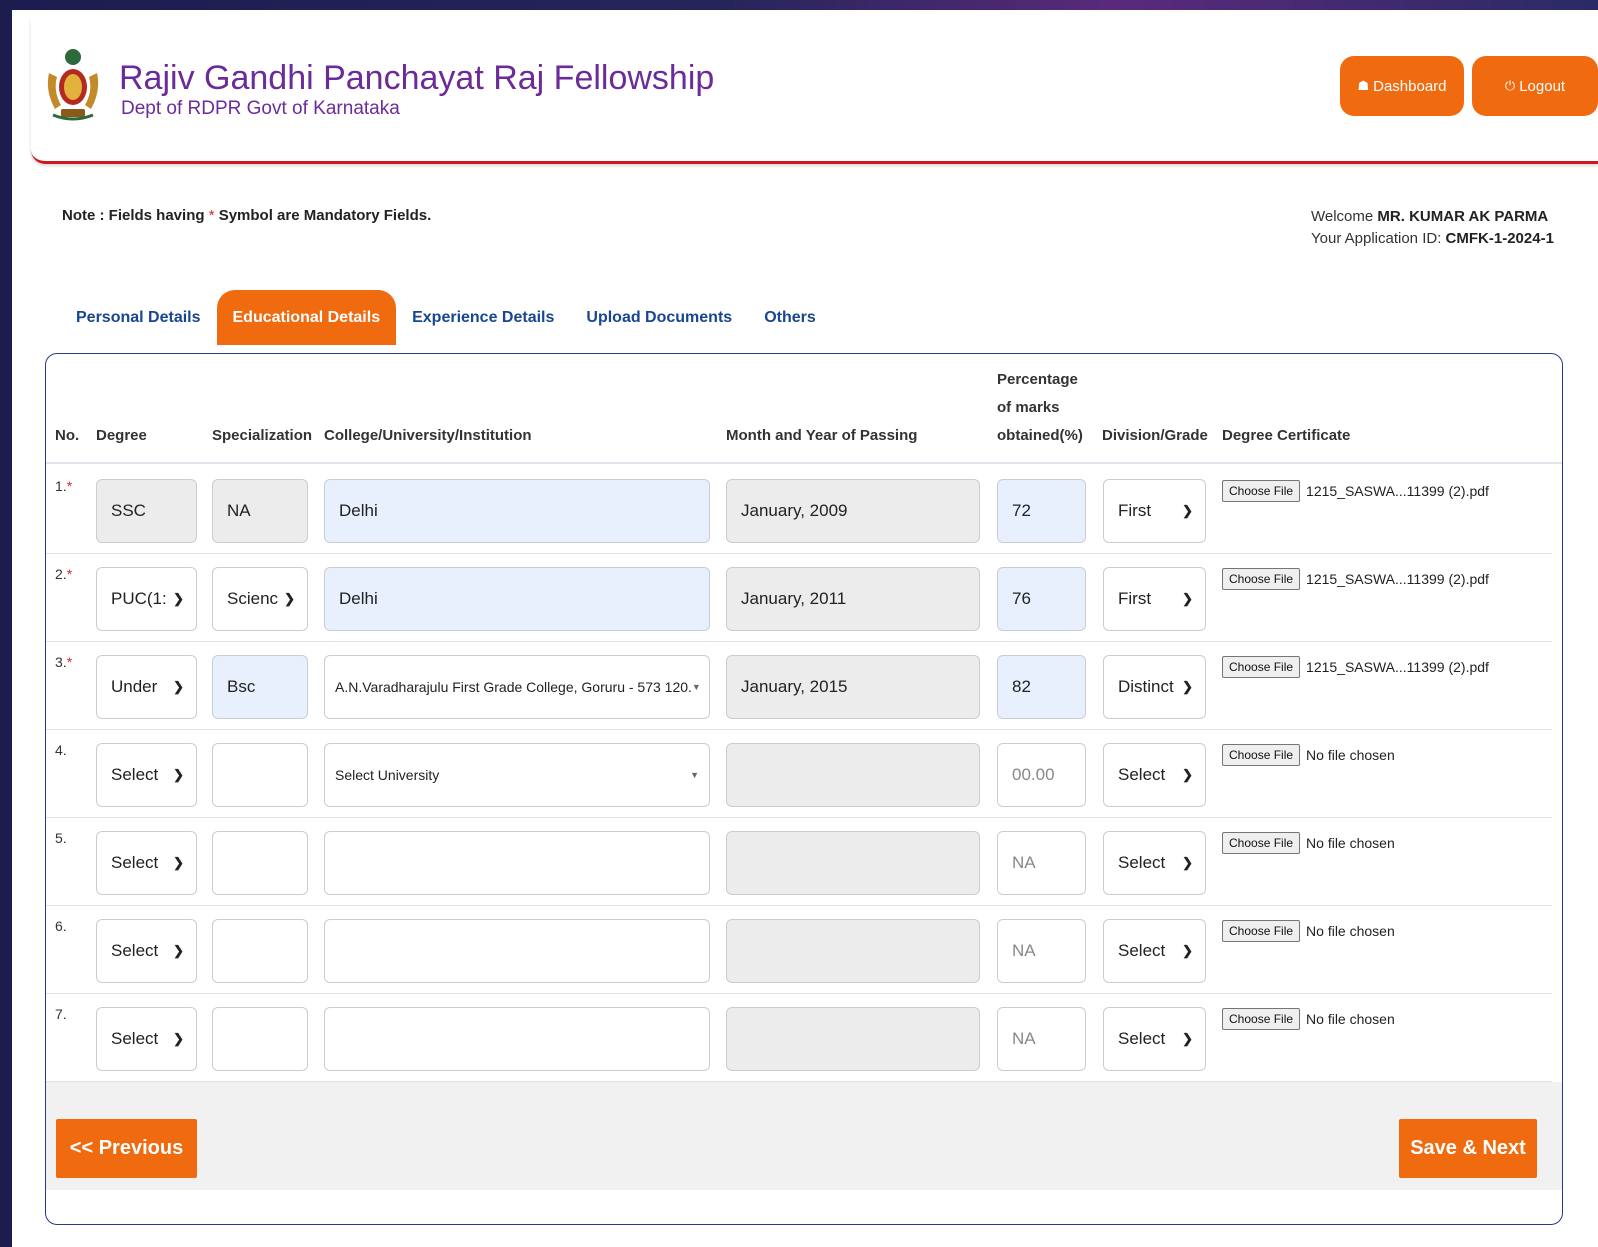  I want to click on karnataka-emblem-logo, so click(73, 85).